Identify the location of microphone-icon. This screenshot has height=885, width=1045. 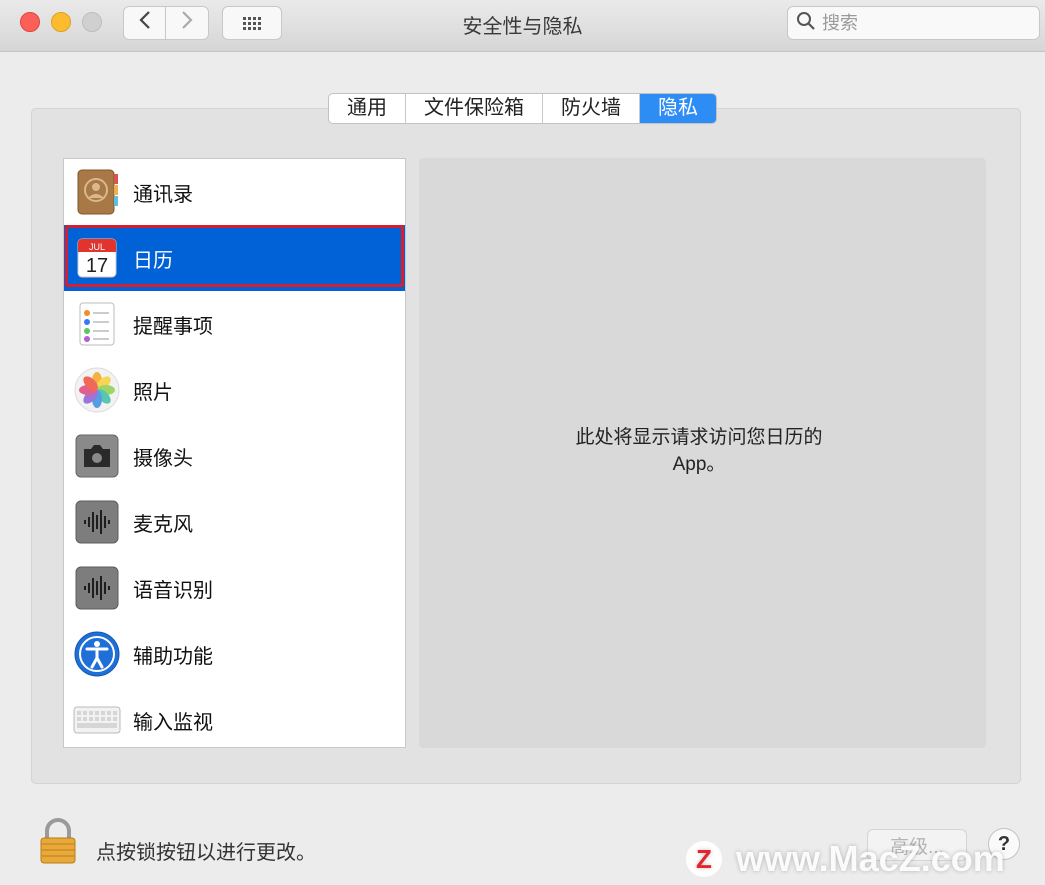
(97, 522).